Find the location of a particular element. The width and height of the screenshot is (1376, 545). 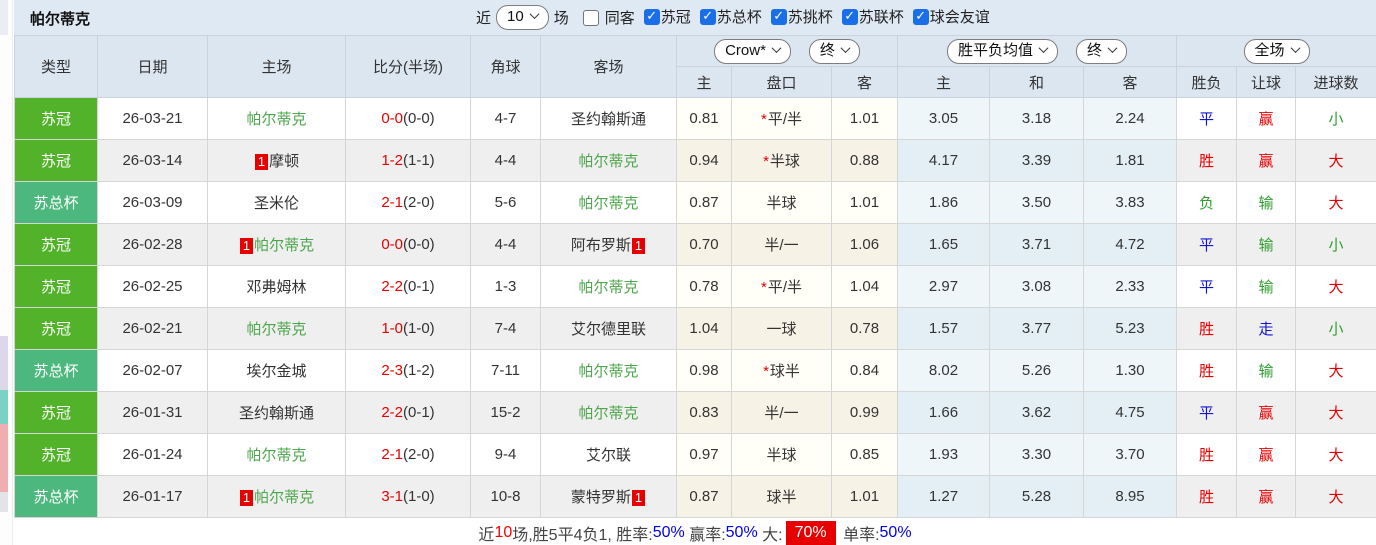

avg-draw: 5.26 is located at coordinates (1036, 370).